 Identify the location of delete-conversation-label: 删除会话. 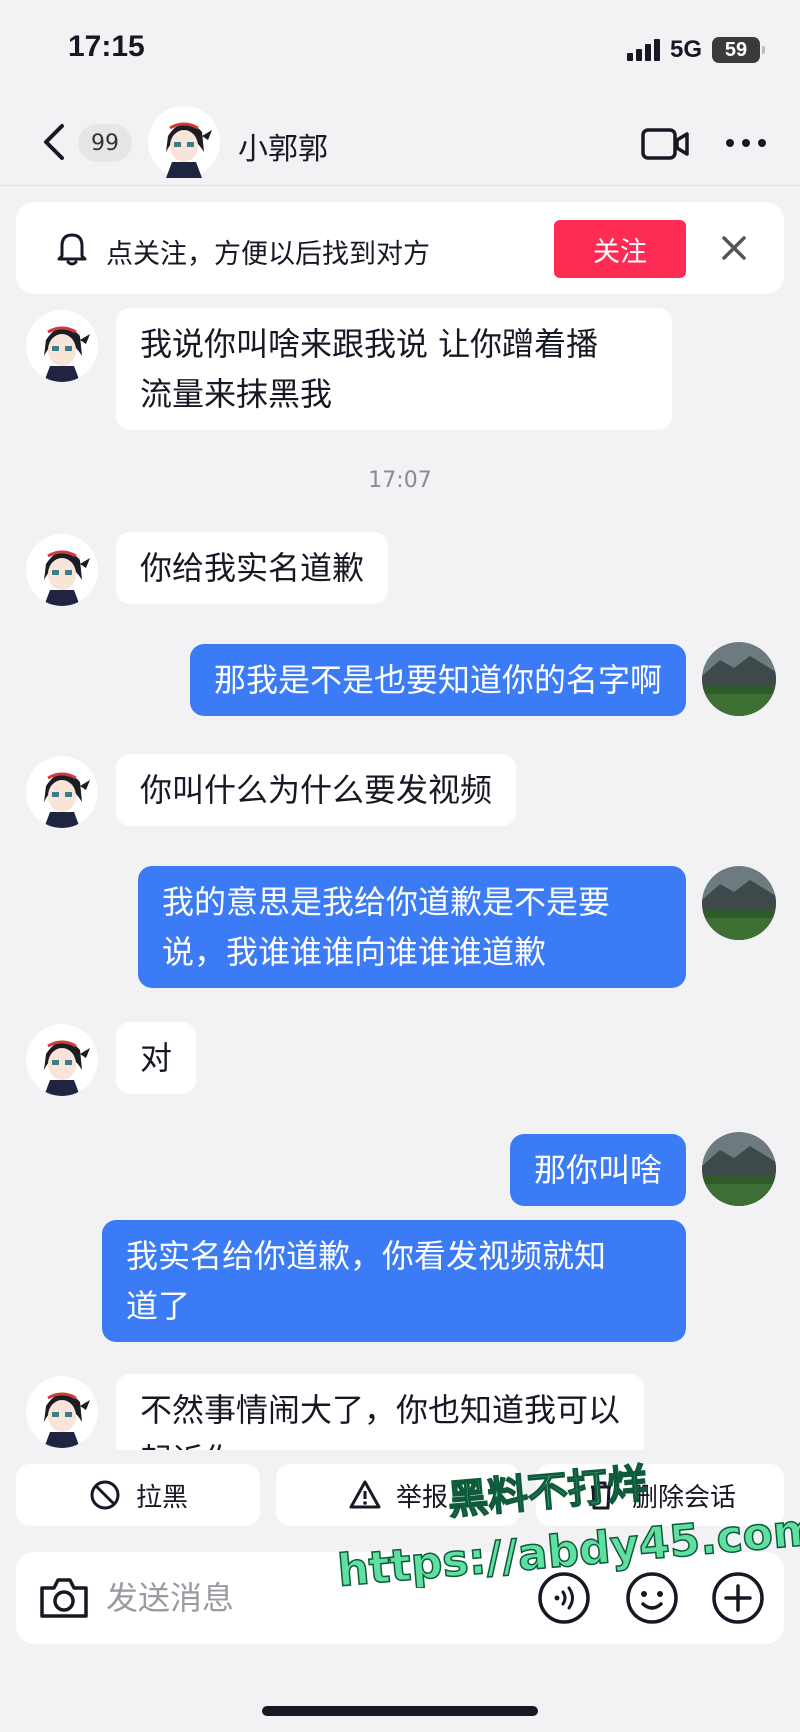
(683, 1497).